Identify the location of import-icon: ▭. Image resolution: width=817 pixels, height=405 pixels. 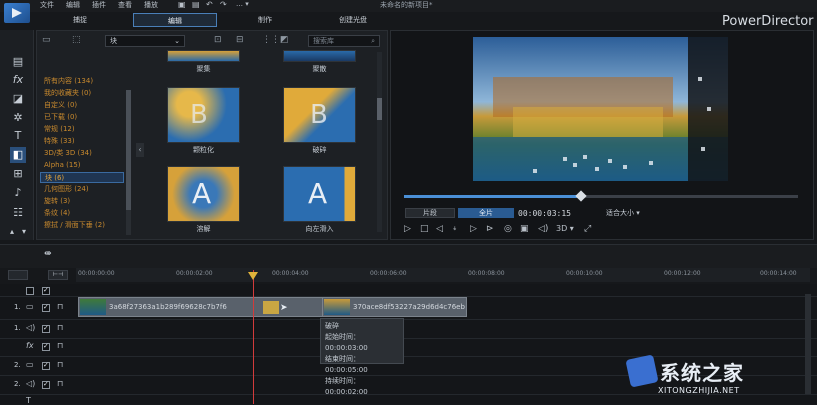
(46, 40).